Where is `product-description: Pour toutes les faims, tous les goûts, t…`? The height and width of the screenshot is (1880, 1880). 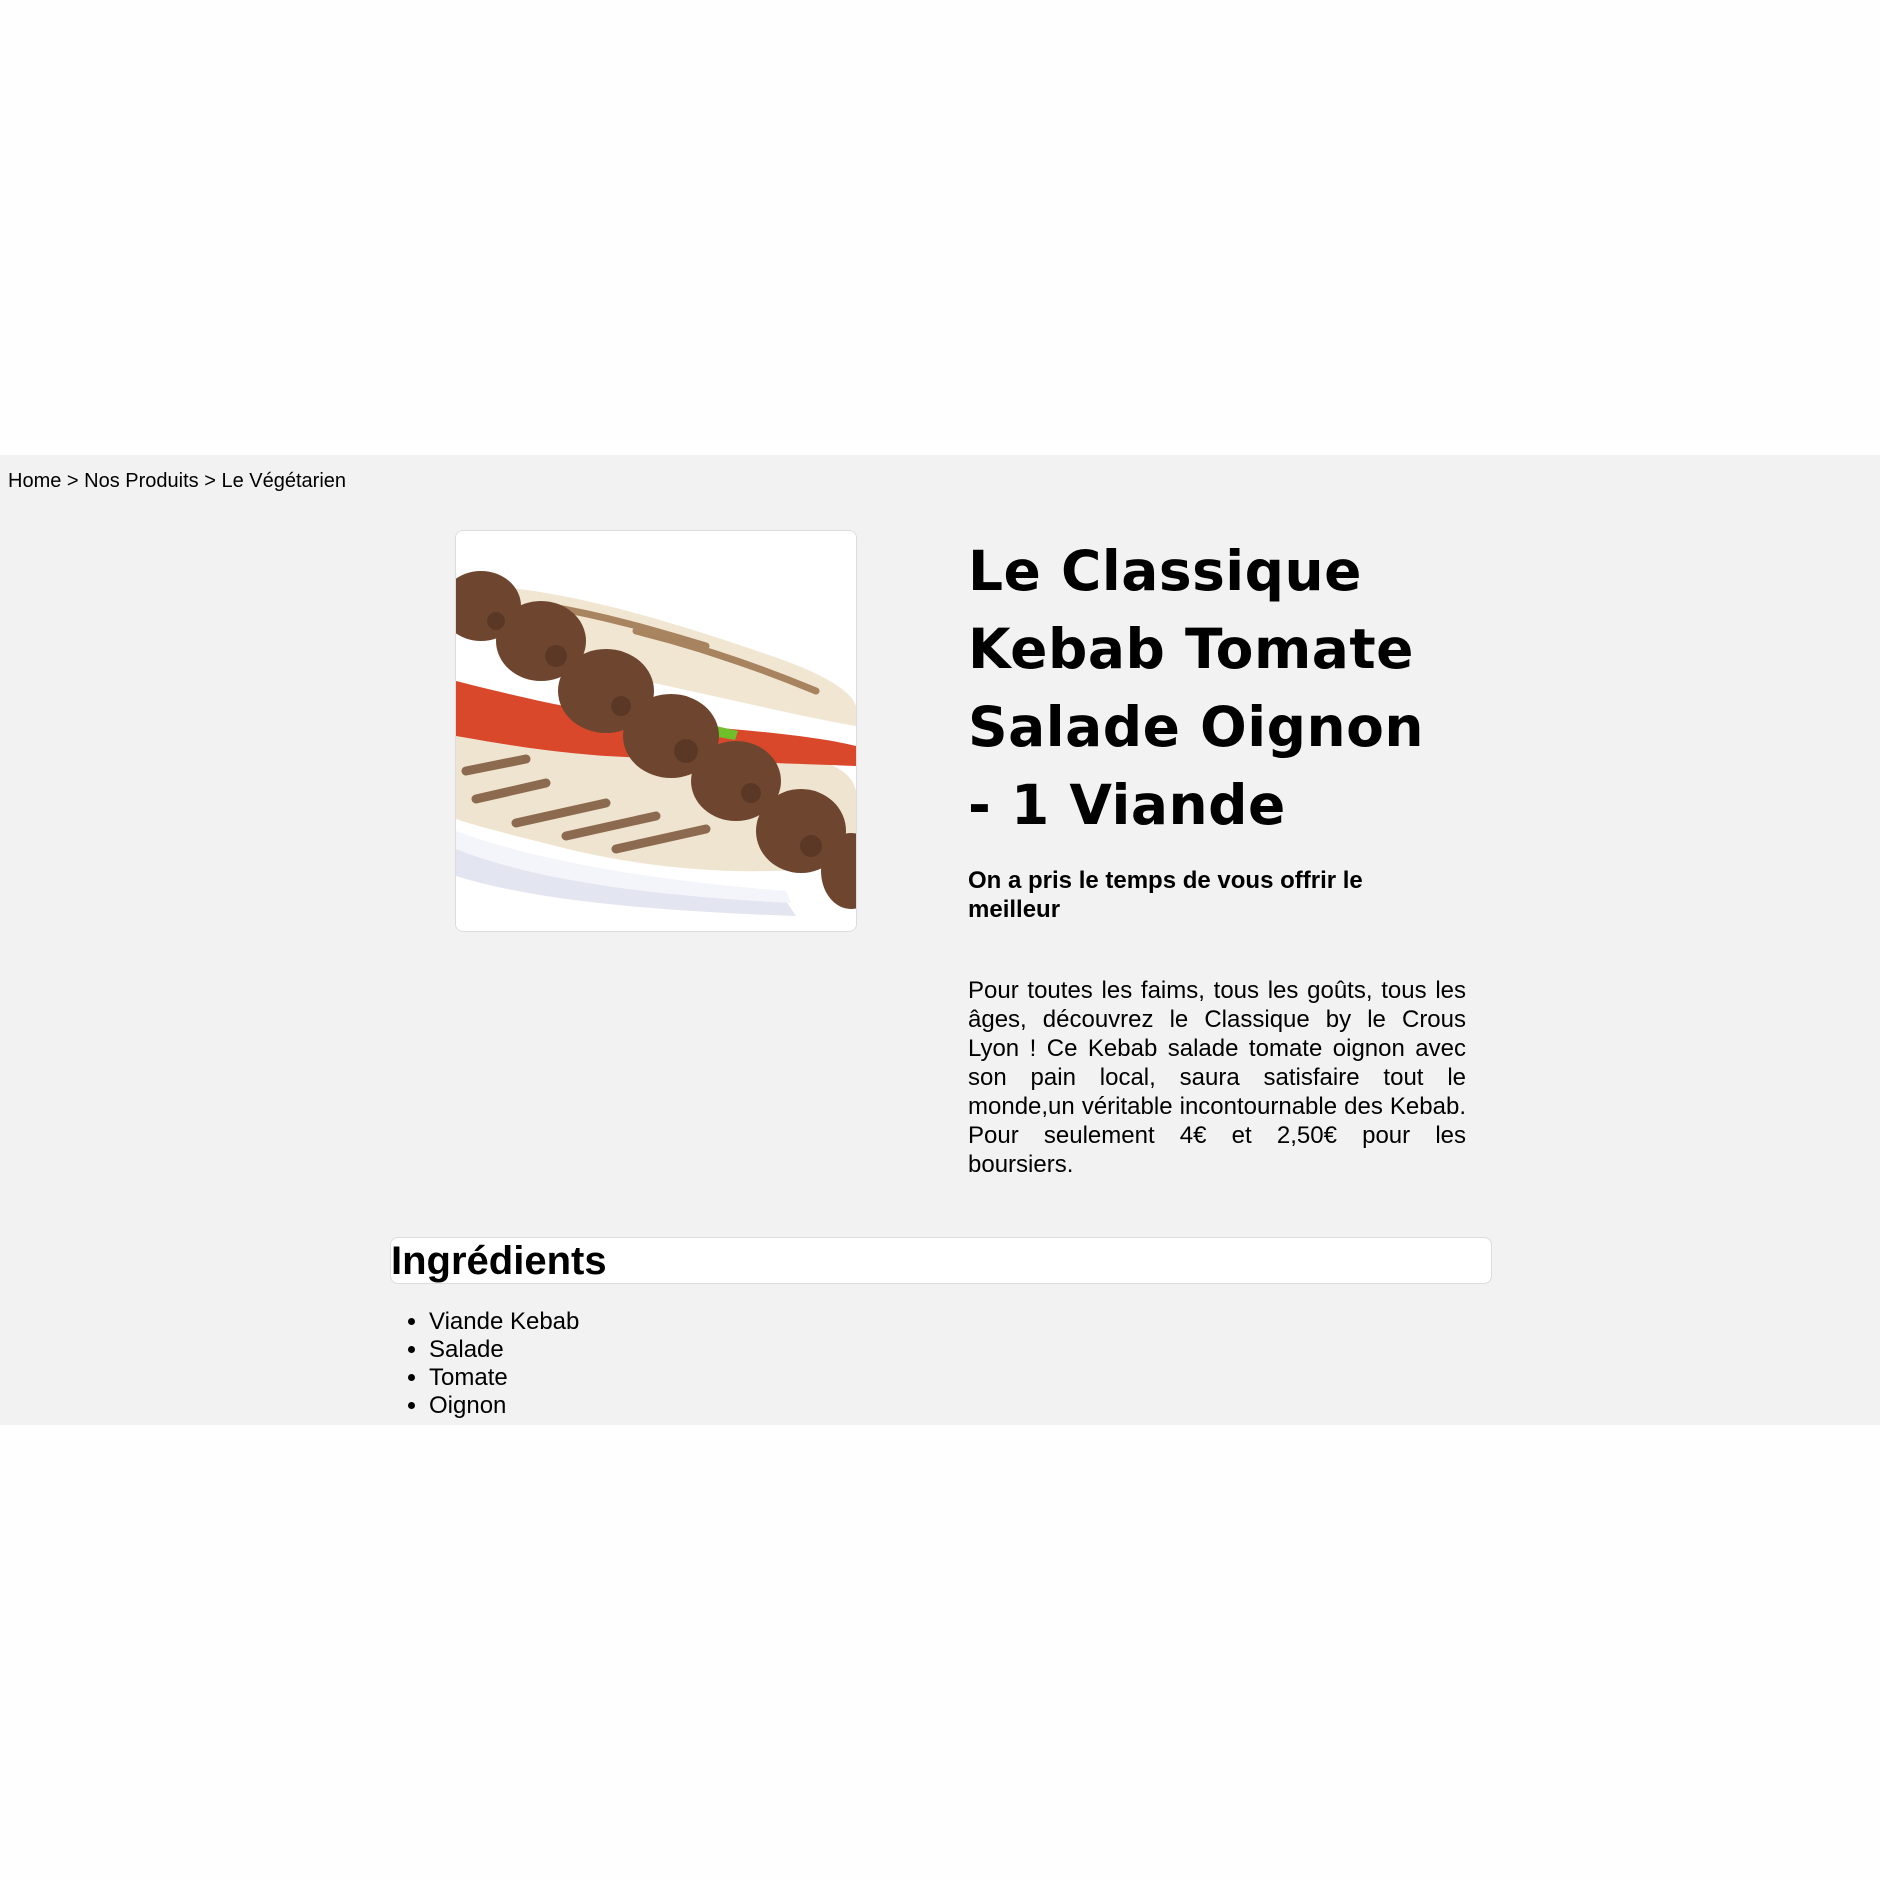
product-description: Pour toutes les faims, tous les goûts, t… is located at coordinates (1217, 1077).